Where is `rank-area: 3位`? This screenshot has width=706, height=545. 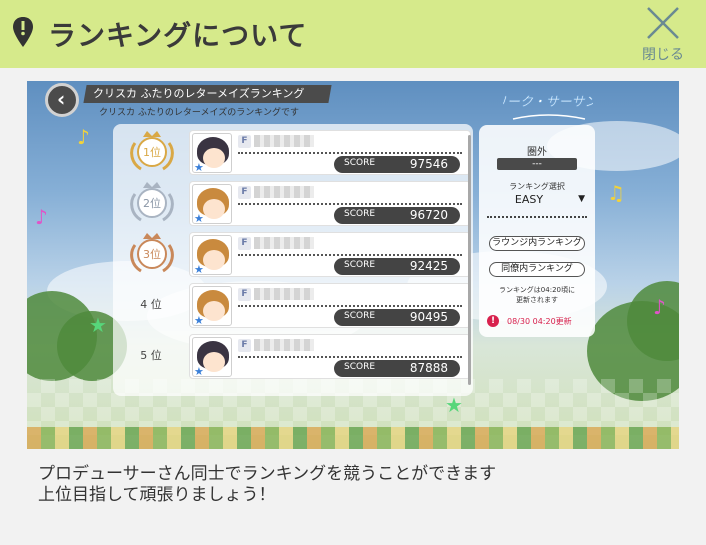
rank-area: 3位 is located at coordinates (151, 254).